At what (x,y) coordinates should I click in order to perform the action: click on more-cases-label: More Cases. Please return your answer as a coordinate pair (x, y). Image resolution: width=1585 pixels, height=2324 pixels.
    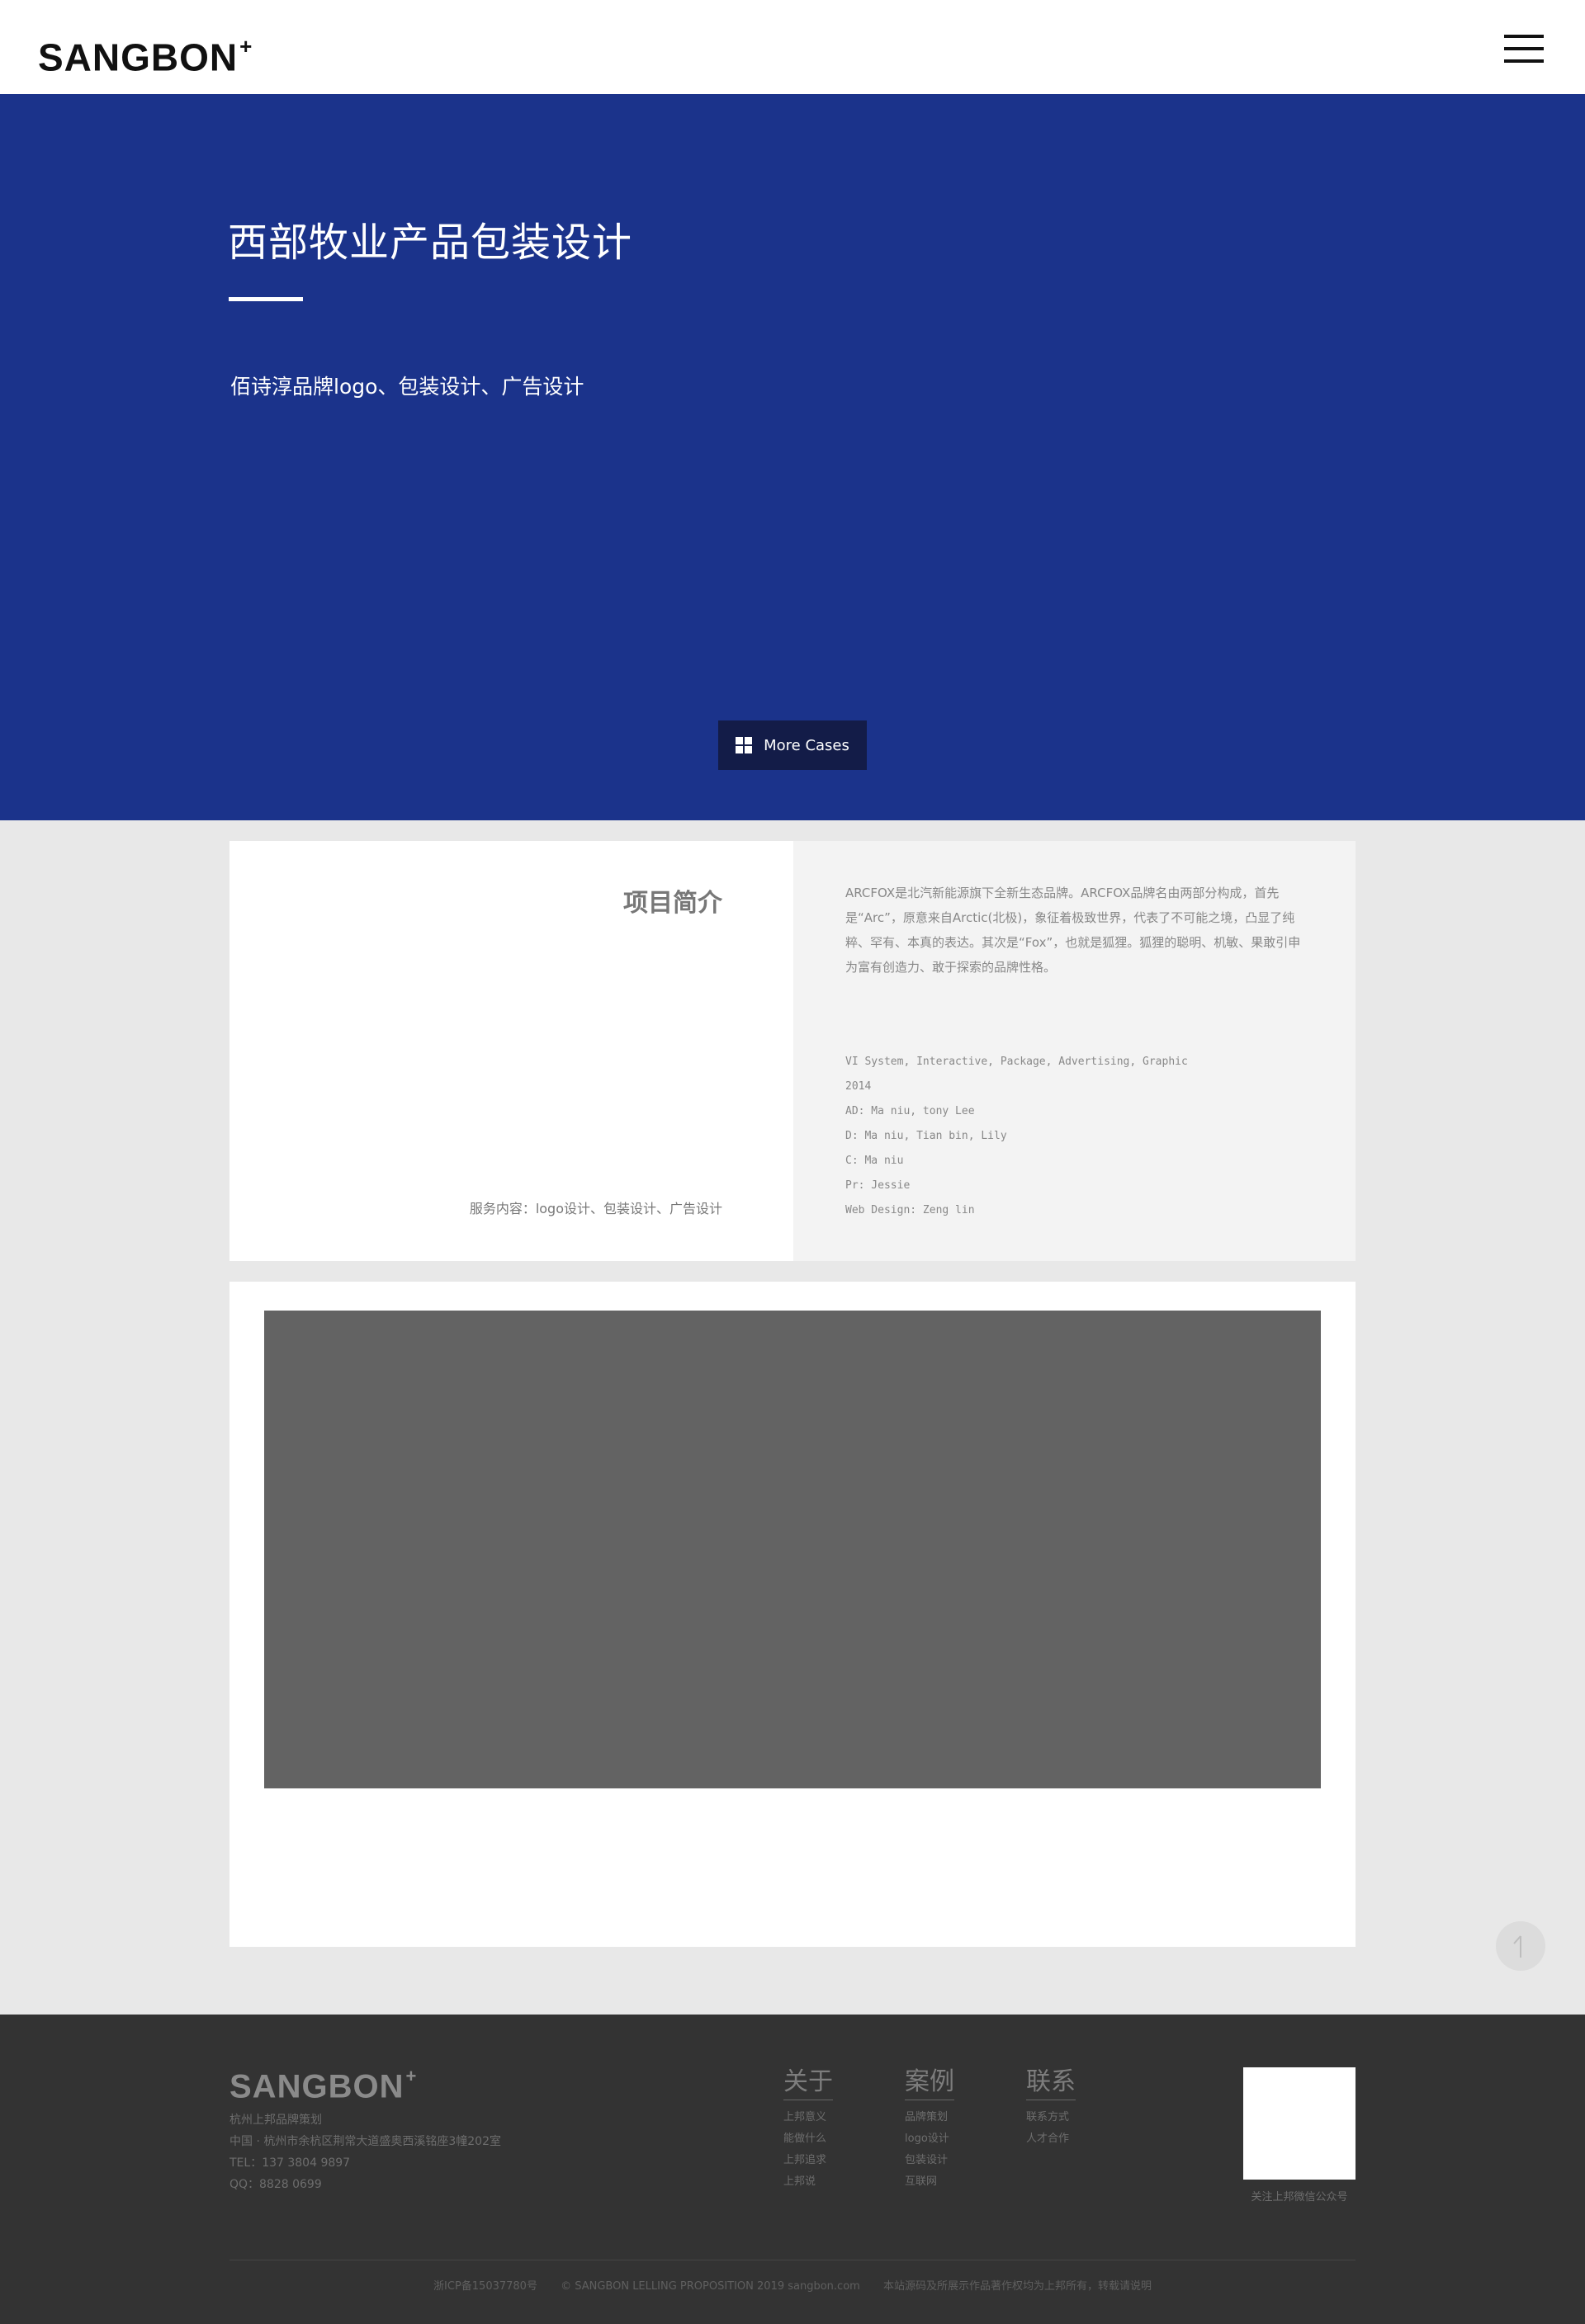
    Looking at the image, I should click on (806, 745).